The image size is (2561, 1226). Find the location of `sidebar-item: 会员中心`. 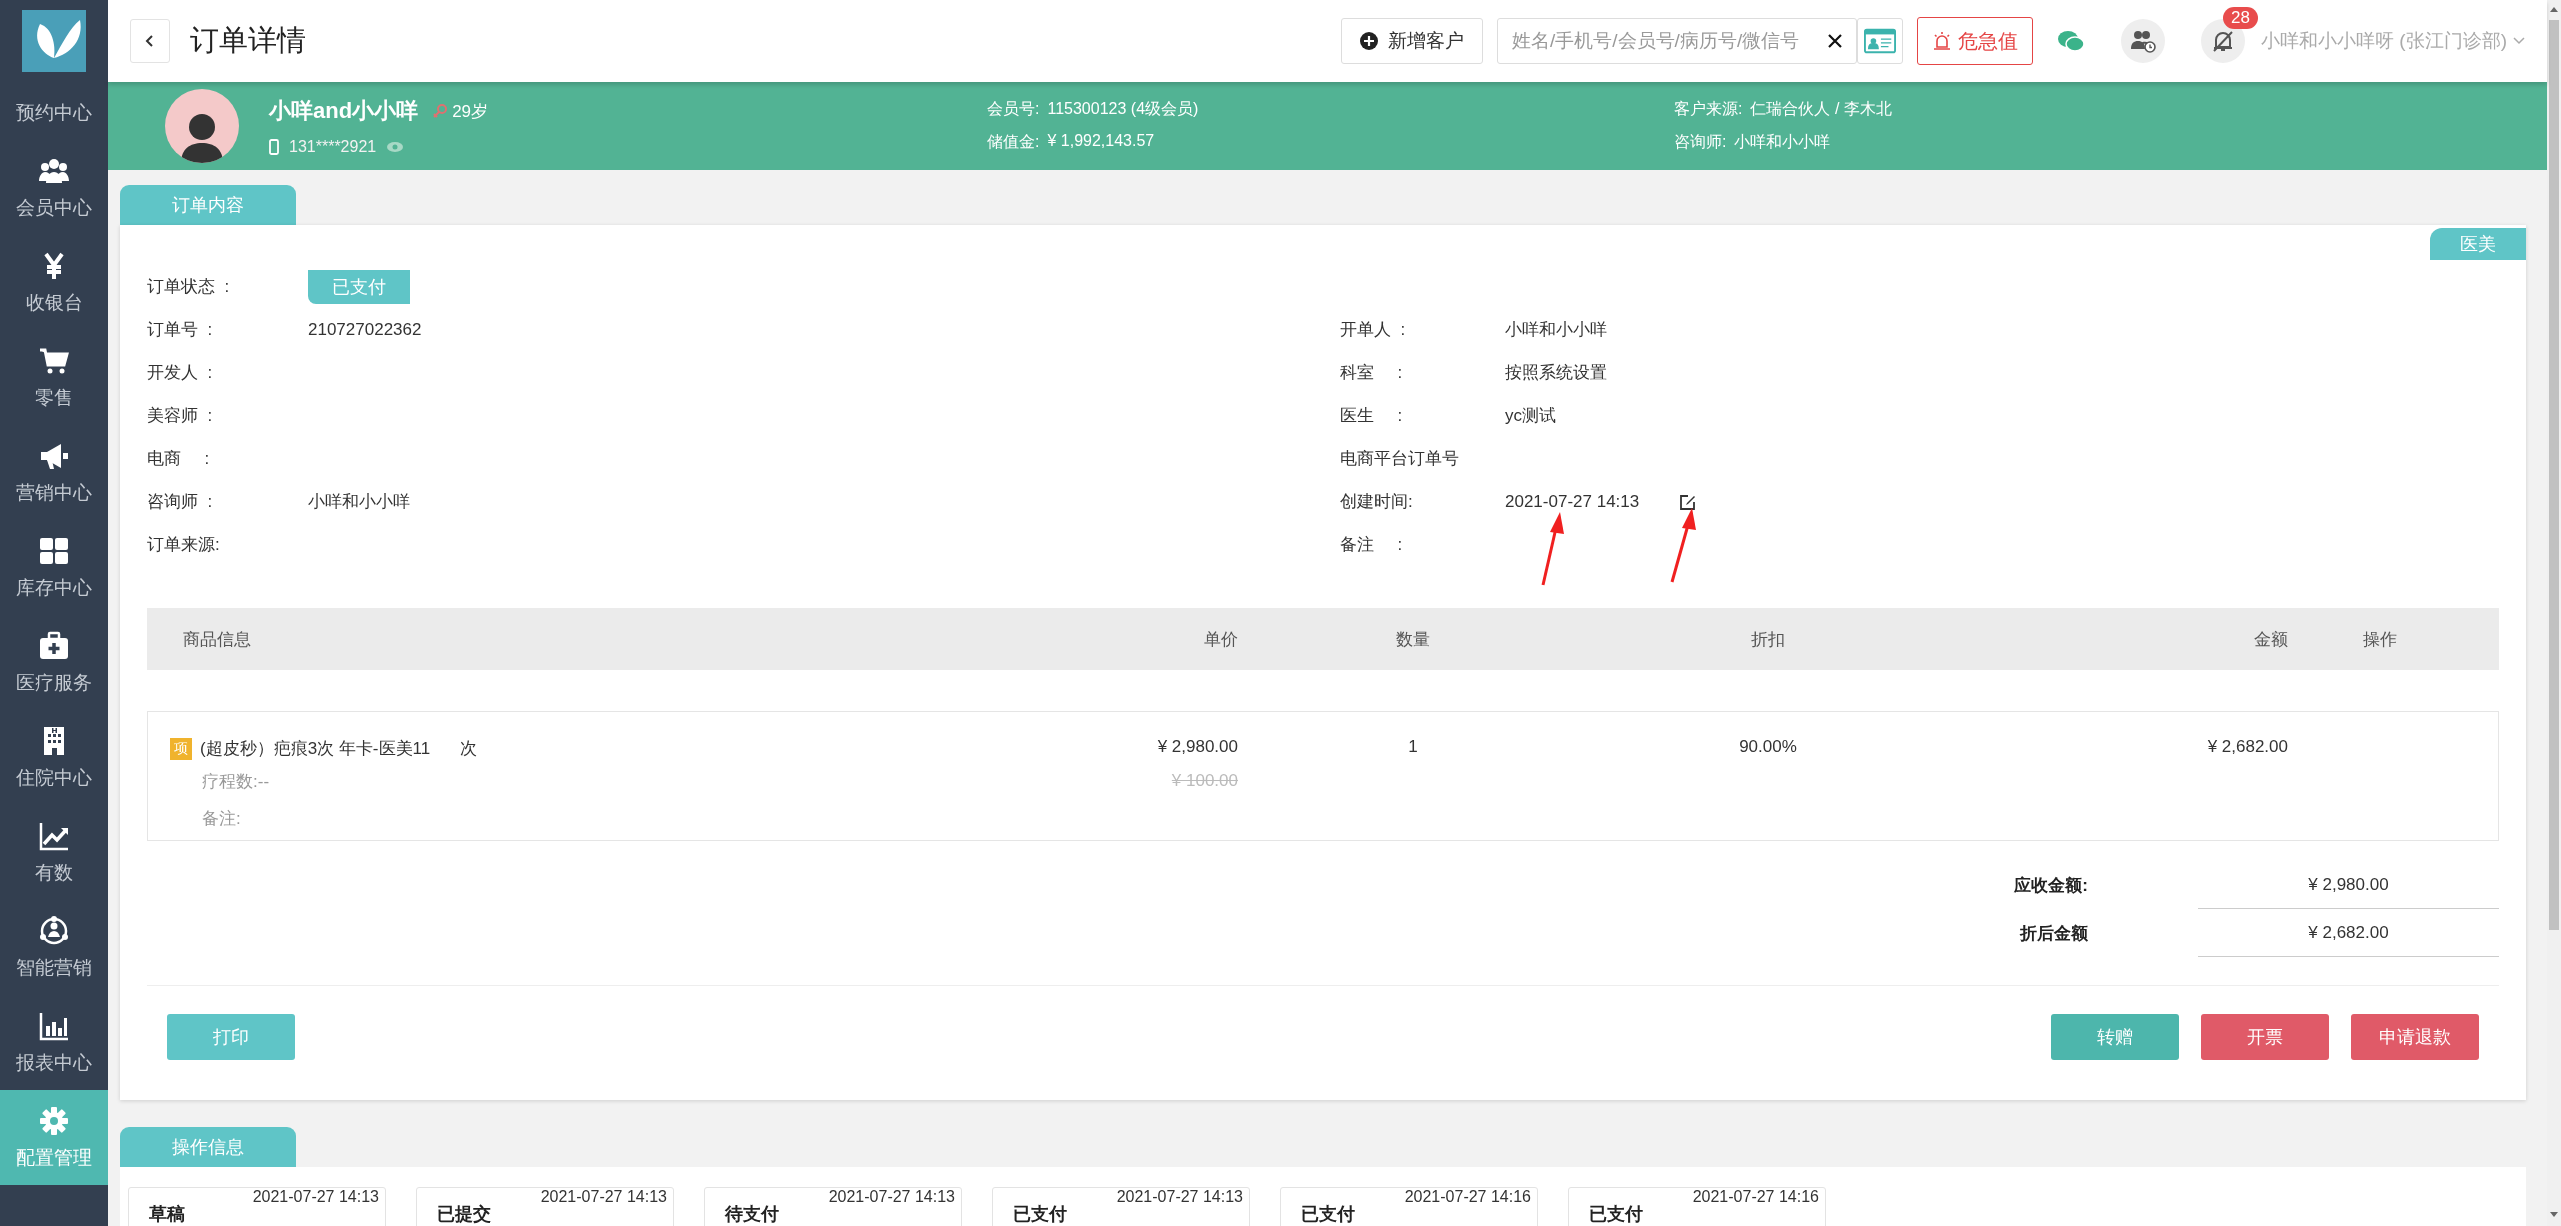

sidebar-item: 会员中心 is located at coordinates (54, 187).